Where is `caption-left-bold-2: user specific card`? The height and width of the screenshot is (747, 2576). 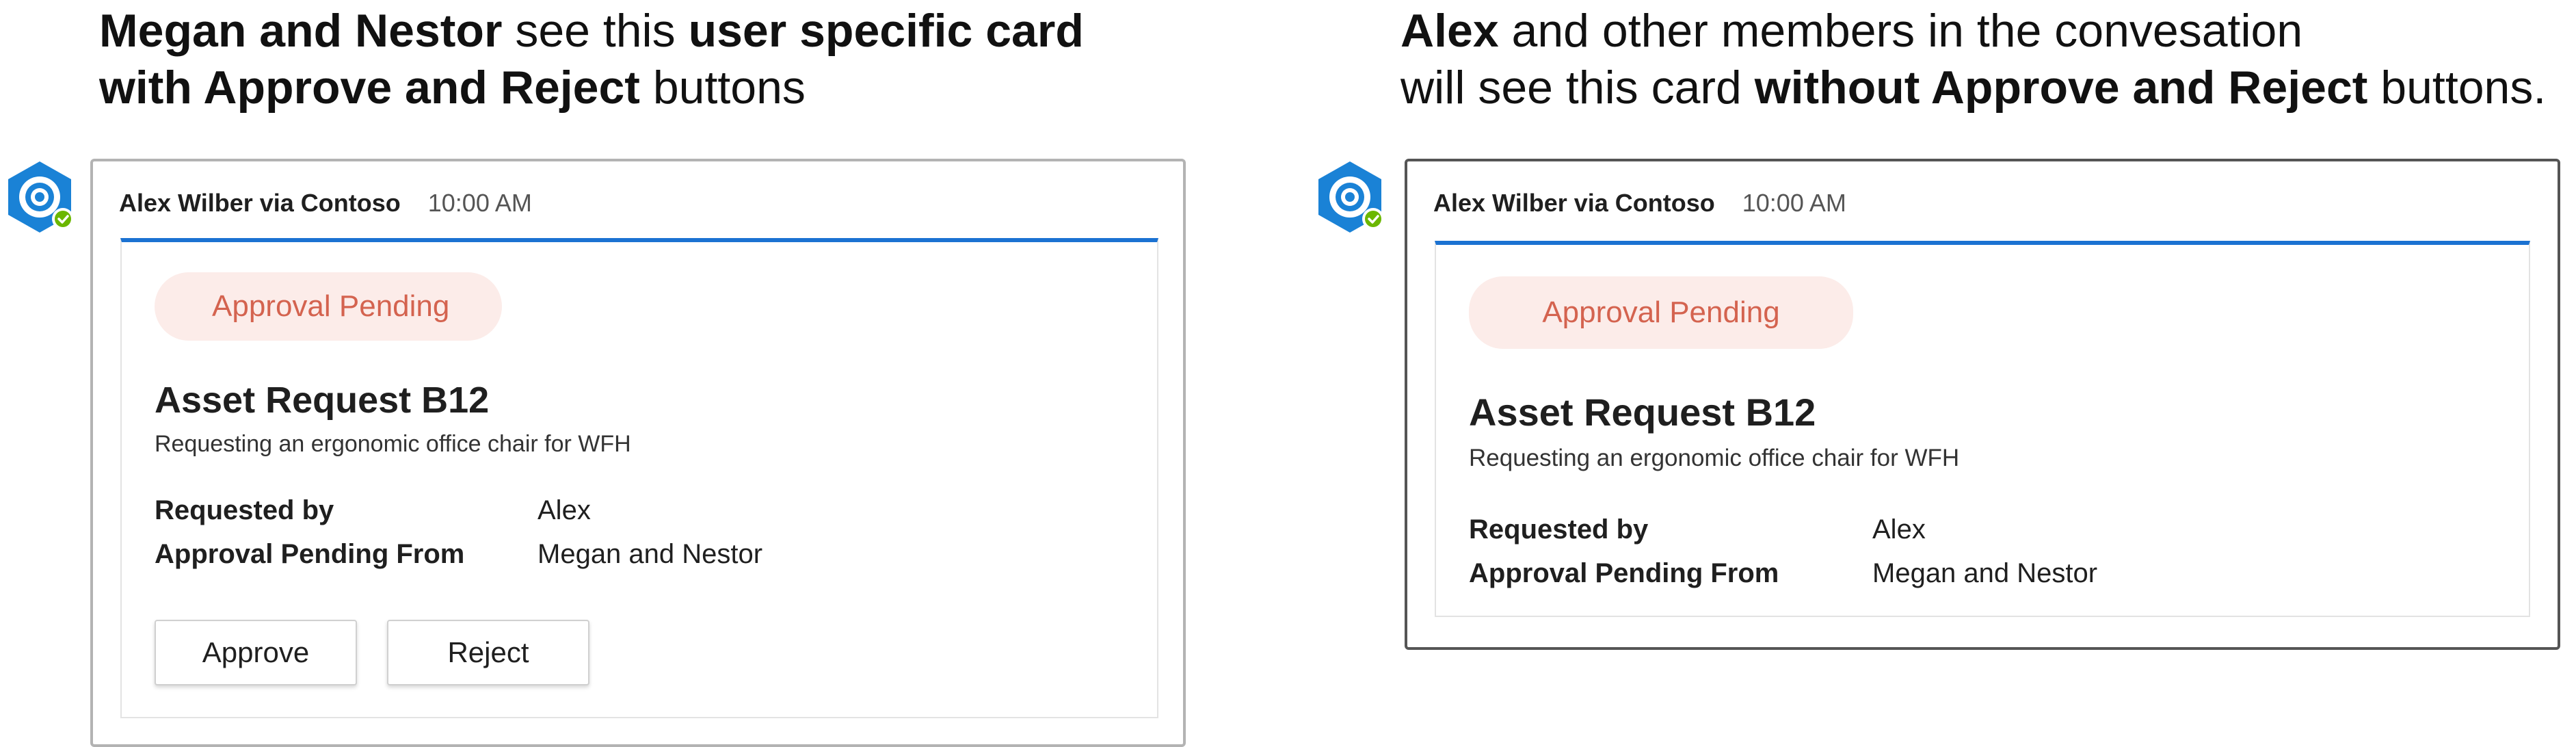 caption-left-bold-2: user specific card is located at coordinates (886, 31).